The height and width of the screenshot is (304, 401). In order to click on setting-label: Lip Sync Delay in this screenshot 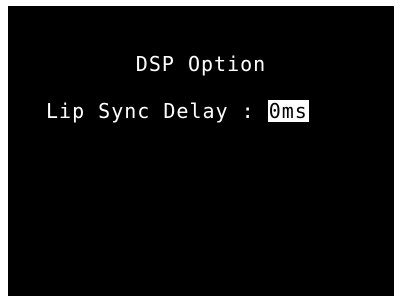, I will do `click(137, 111)`.